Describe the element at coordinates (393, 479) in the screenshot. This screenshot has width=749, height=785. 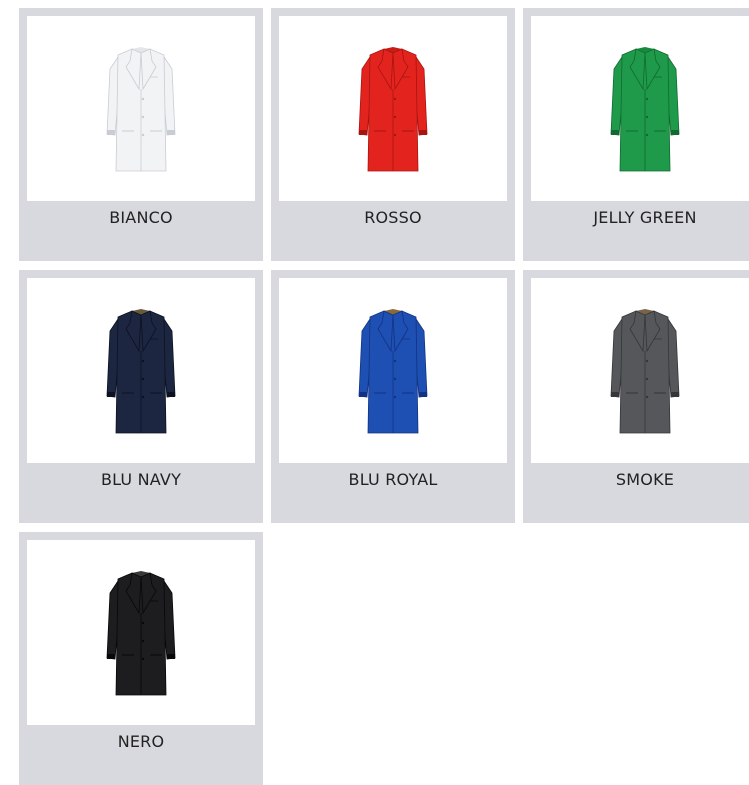
I see `swatch-label: BLU ROYAL` at that location.